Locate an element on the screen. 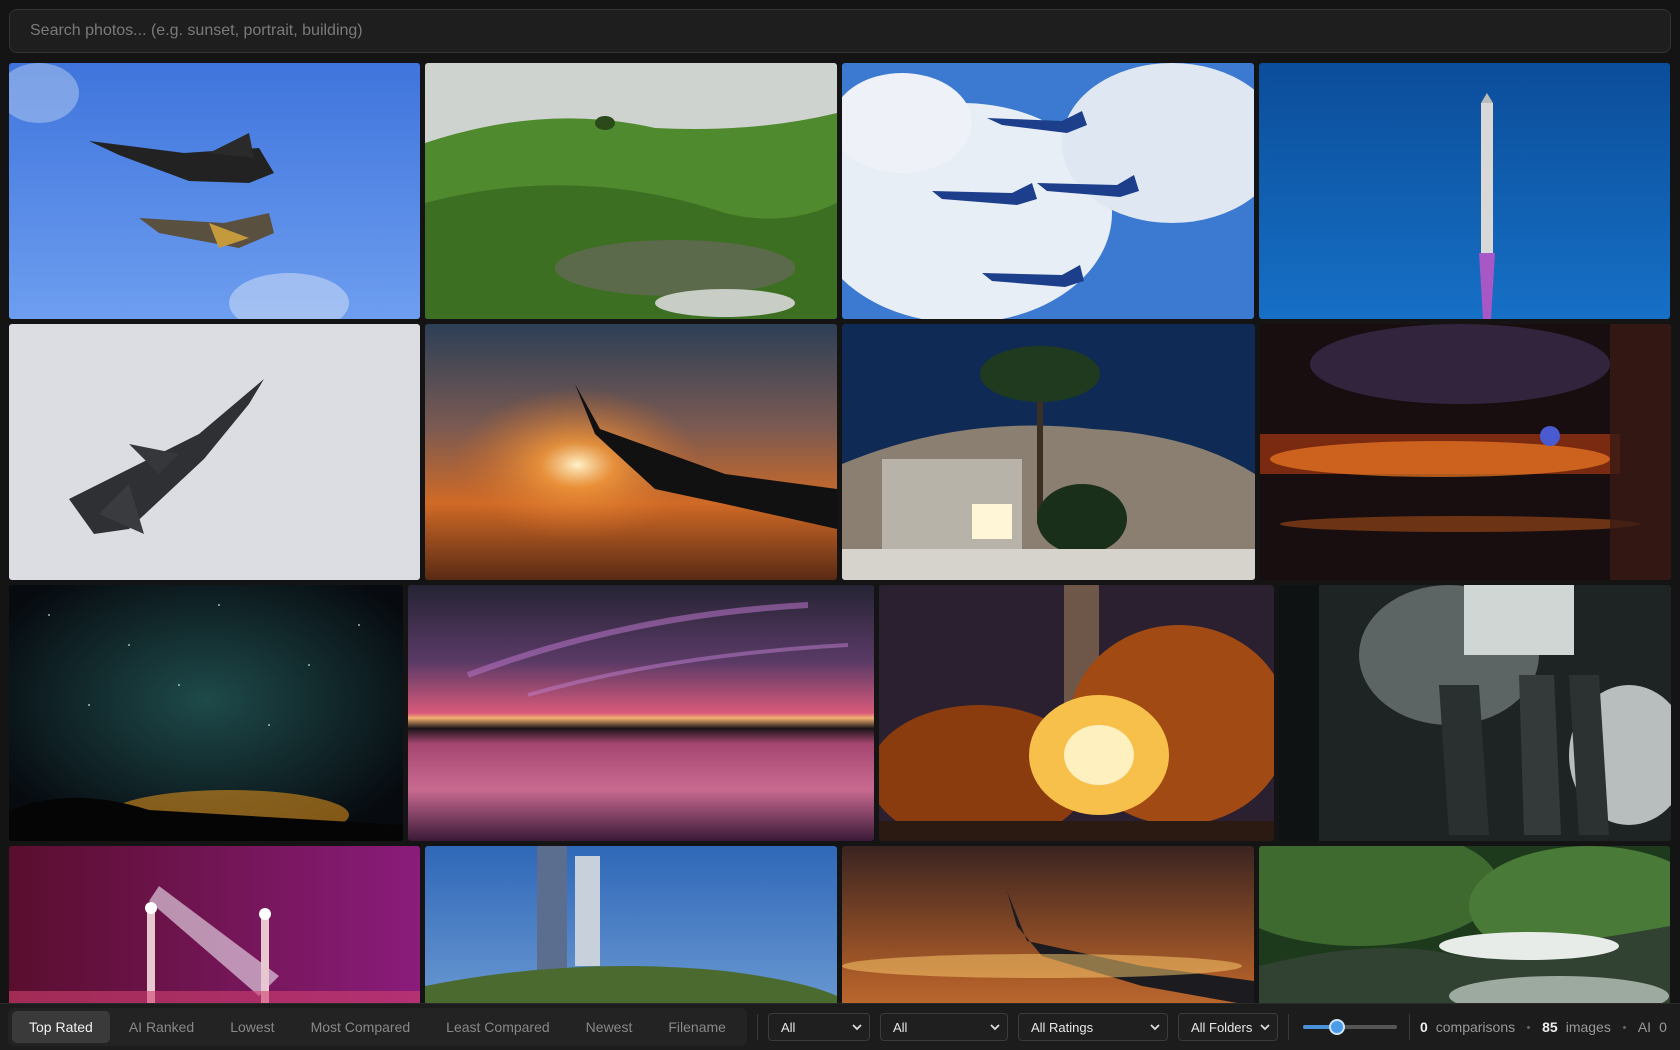 The width and height of the screenshot is (1680, 1050). ratings-select-value: All Ratings is located at coordinates (1062, 1027).